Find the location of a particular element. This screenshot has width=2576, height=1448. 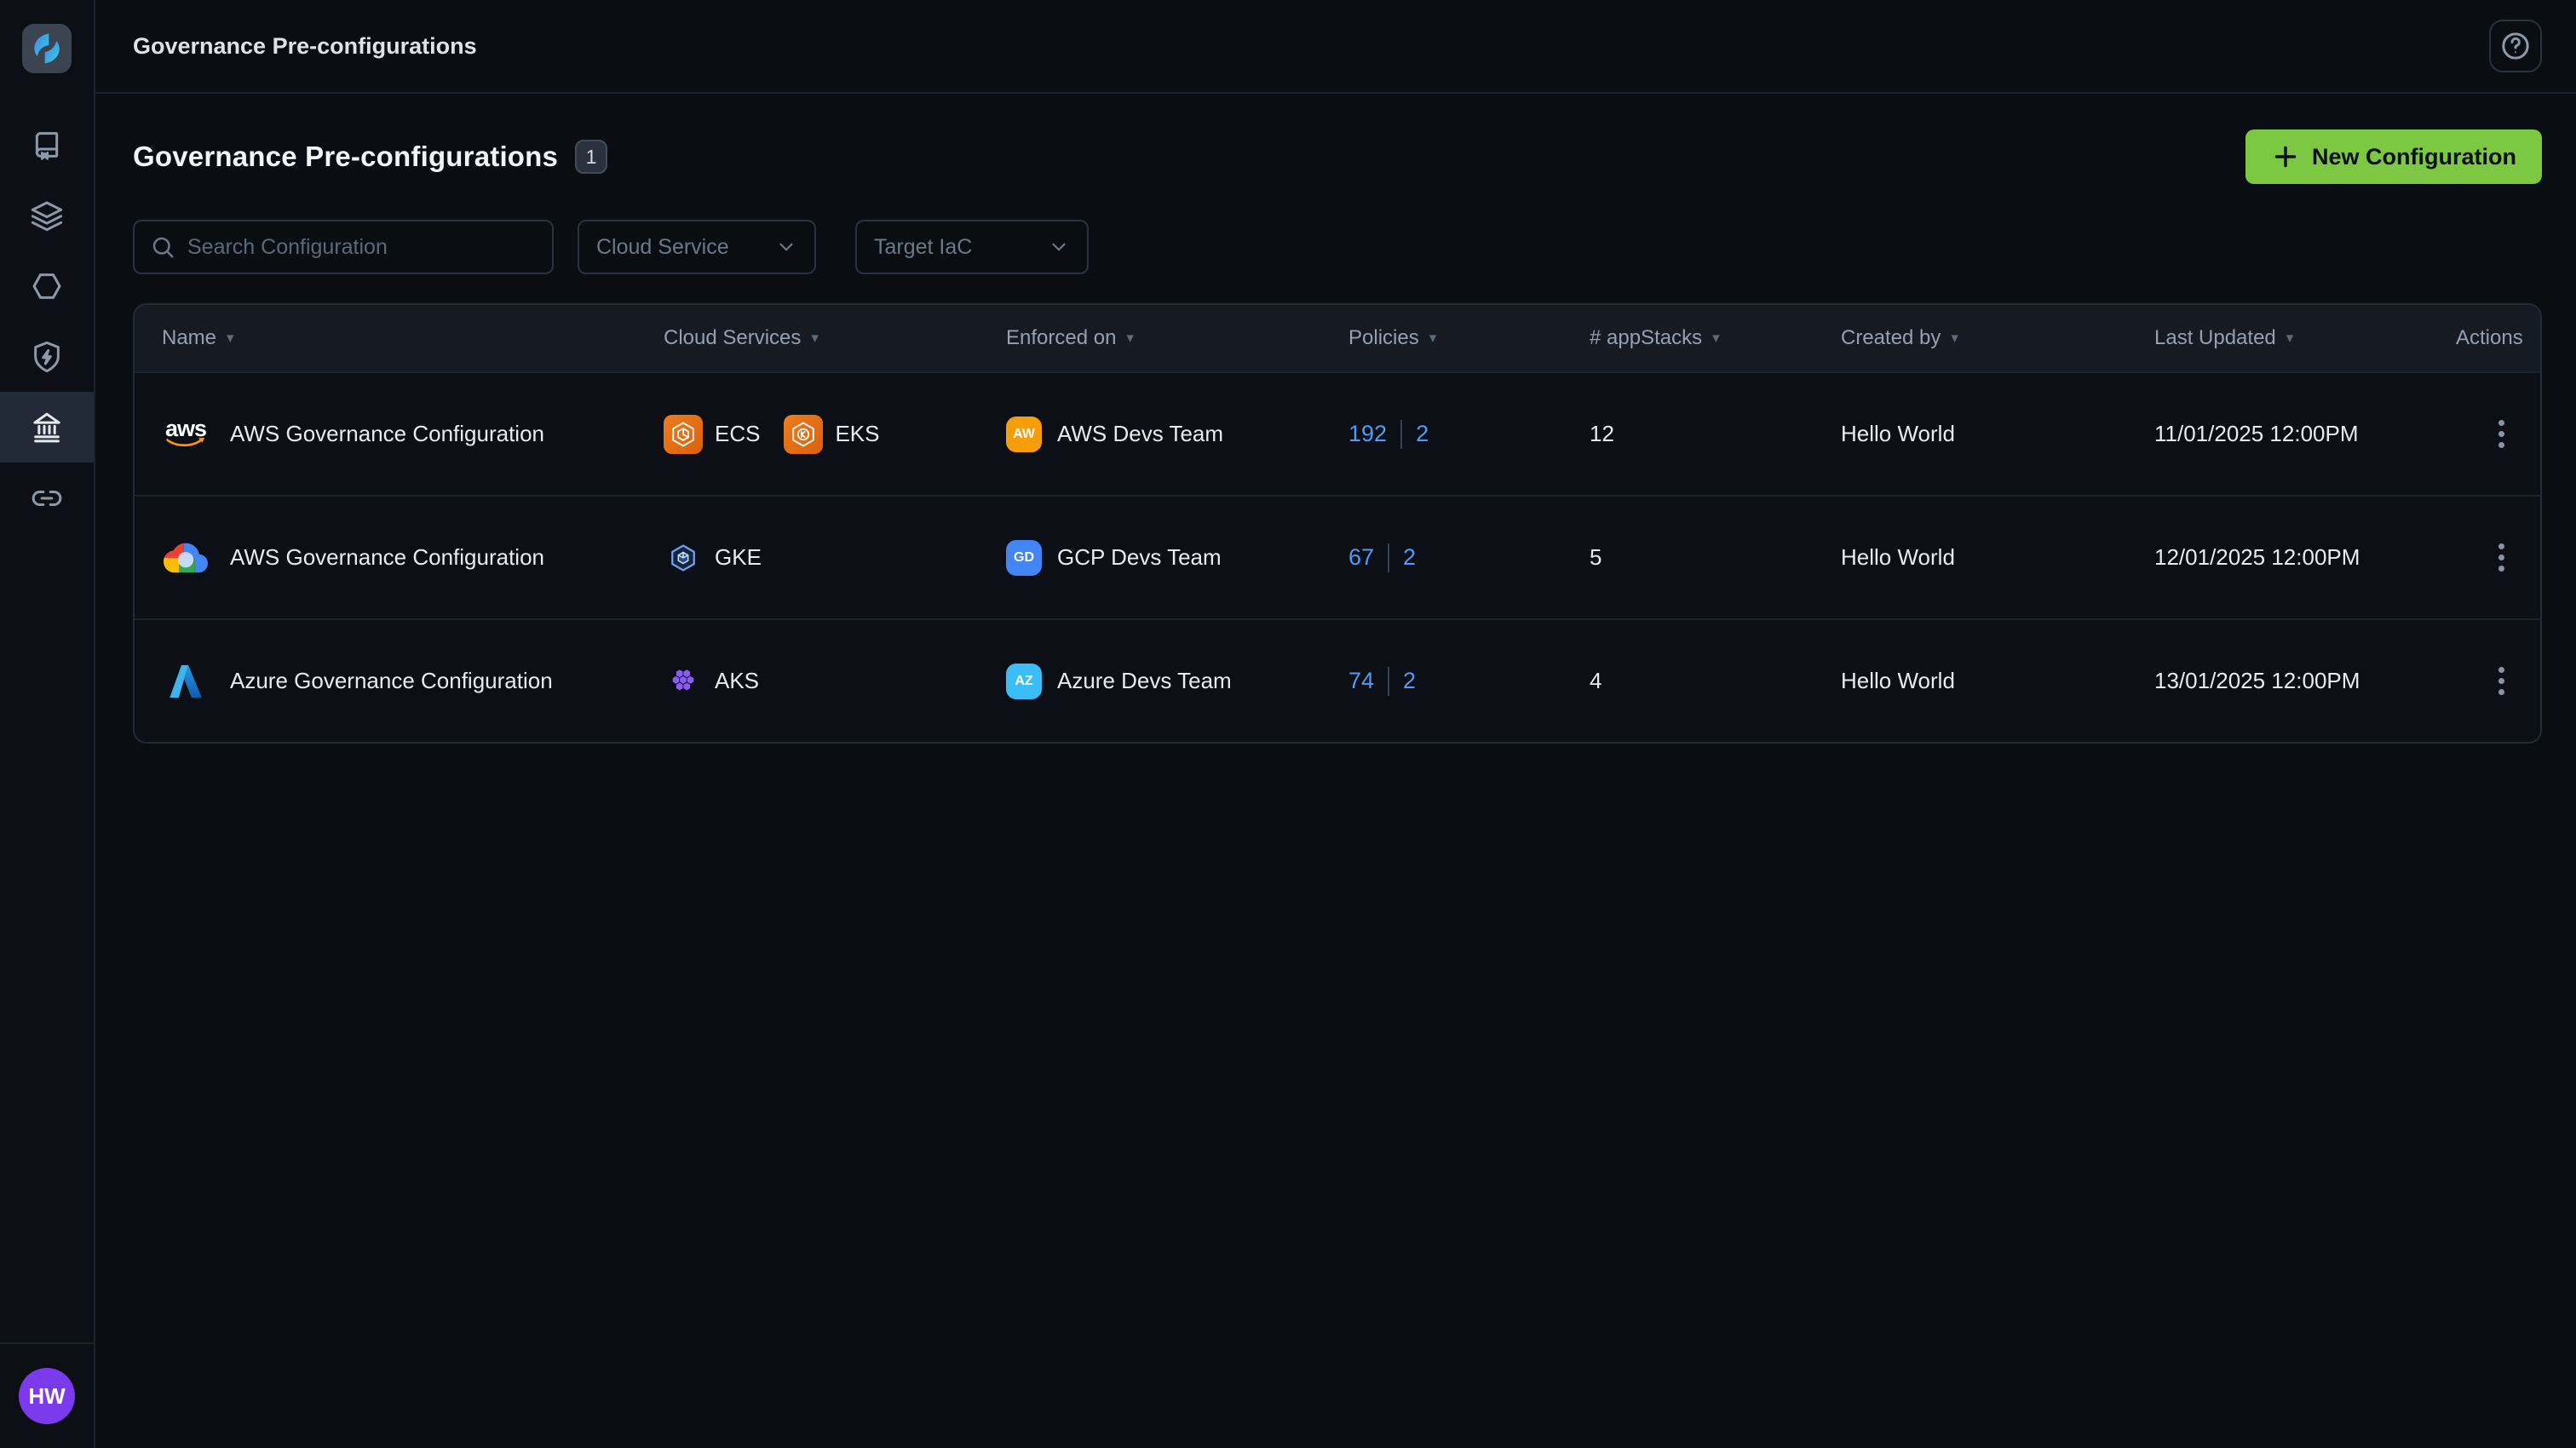

layers-icon is located at coordinates (47, 216).